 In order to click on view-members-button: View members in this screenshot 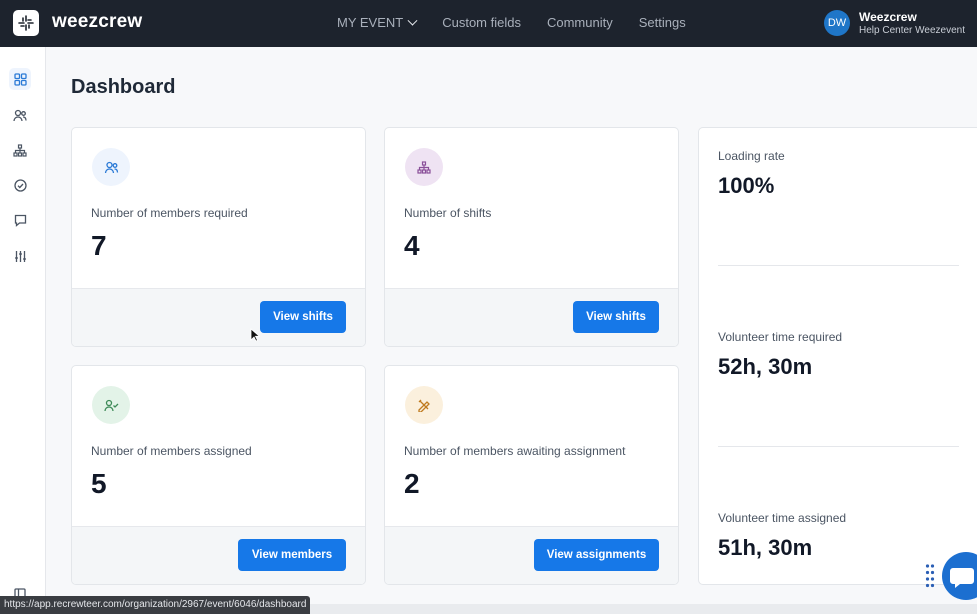, I will do `click(292, 555)`.